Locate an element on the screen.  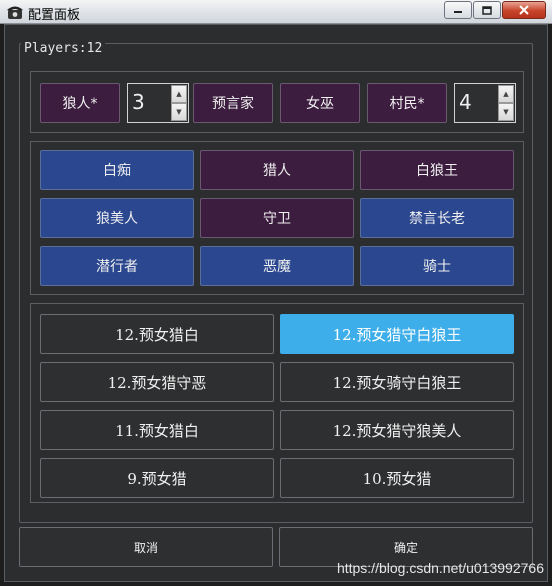
preset-button-selected: 12.预女猎守白狼王 is located at coordinates (397, 334).